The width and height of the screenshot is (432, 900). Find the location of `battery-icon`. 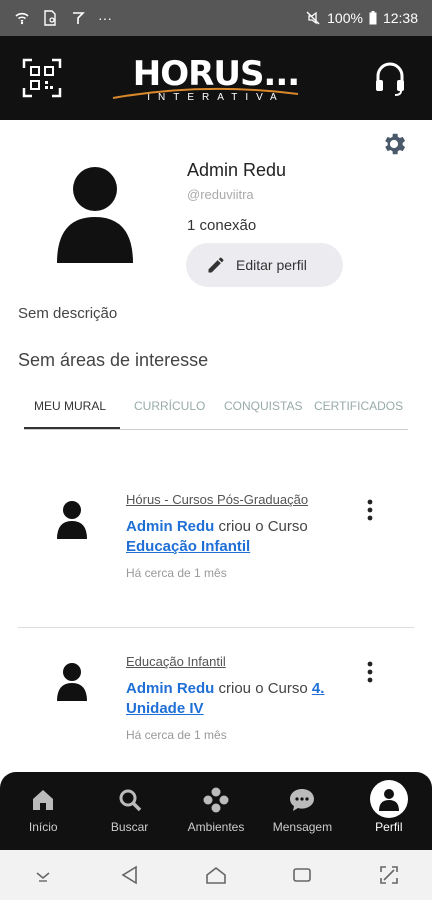

battery-icon is located at coordinates (373, 18).